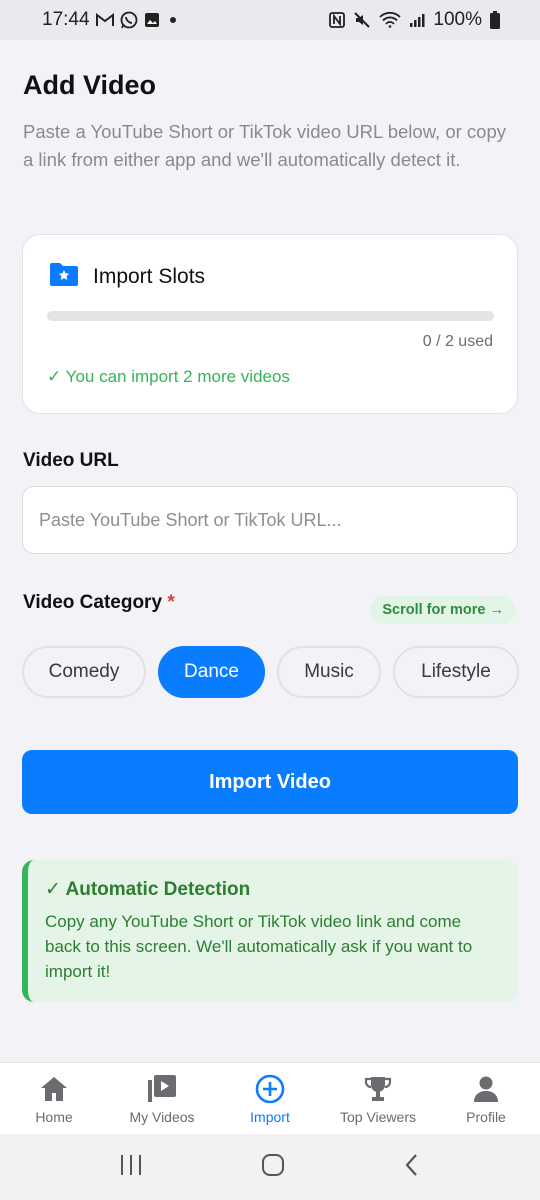  I want to click on category-chip-lifestyle: Lifestyle, so click(456, 672).